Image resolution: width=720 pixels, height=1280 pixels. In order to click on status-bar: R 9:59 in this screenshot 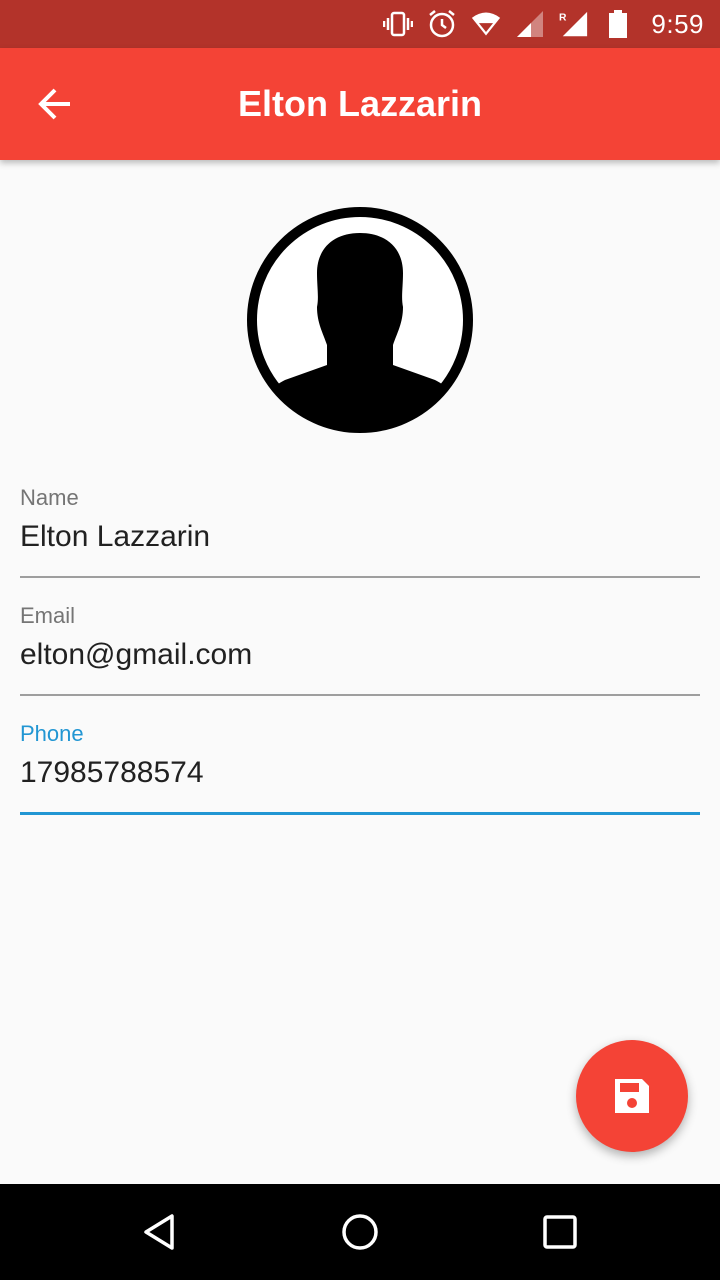, I will do `click(360, 24)`.